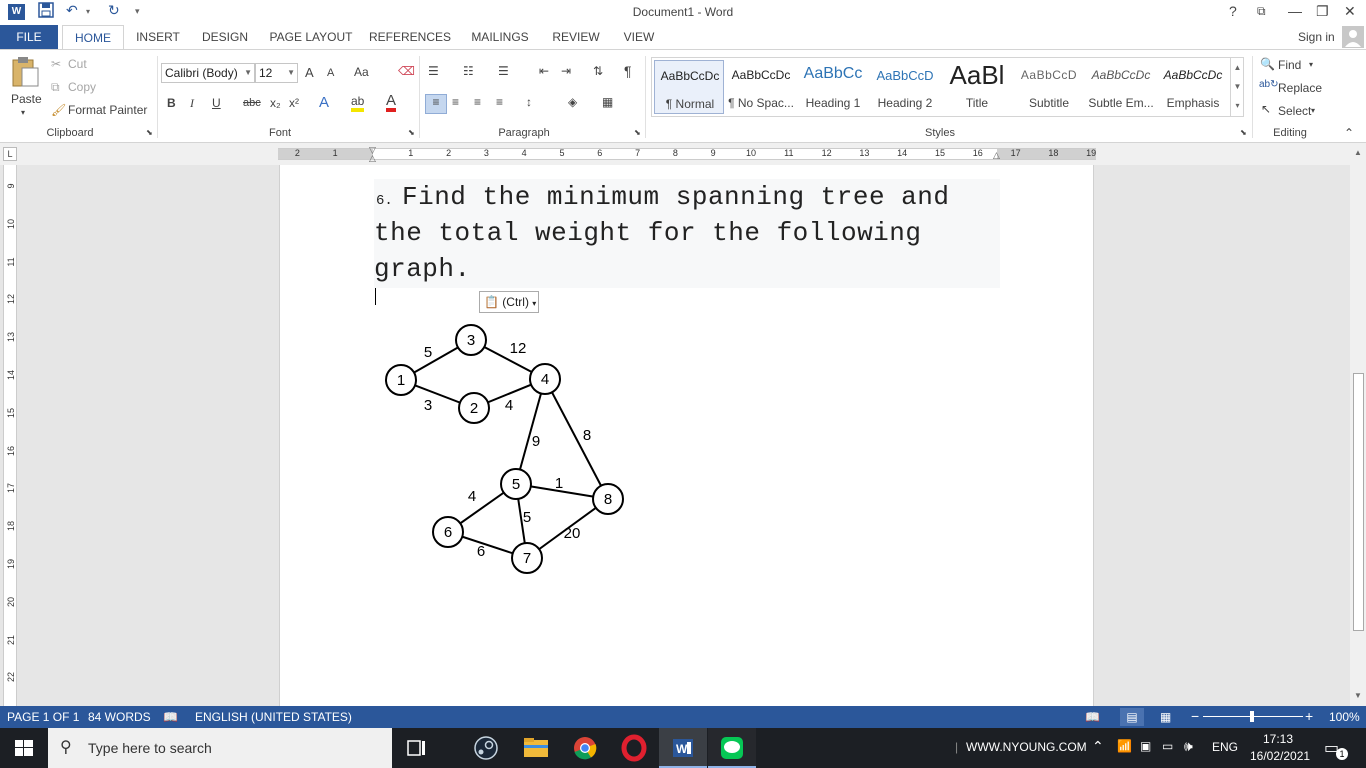  I want to click on select-dropdown-icon: ▾, so click(1313, 110).